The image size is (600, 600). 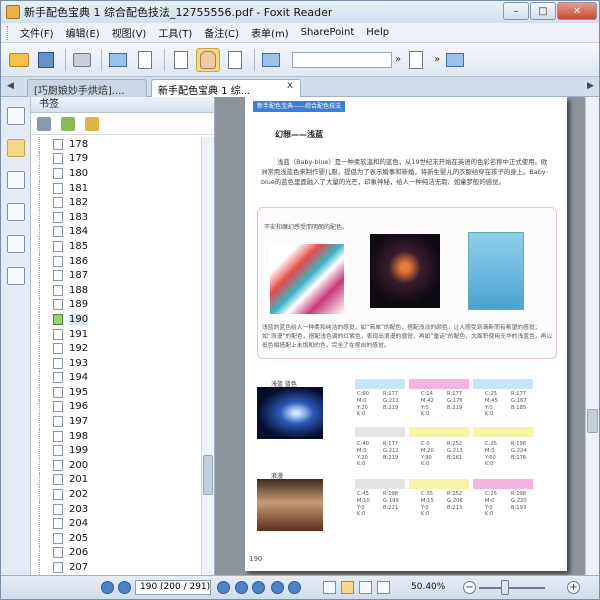 What do you see at coordinates (207, 356) in the screenshot?
I see `panel-scrollbar` at bounding box center [207, 356].